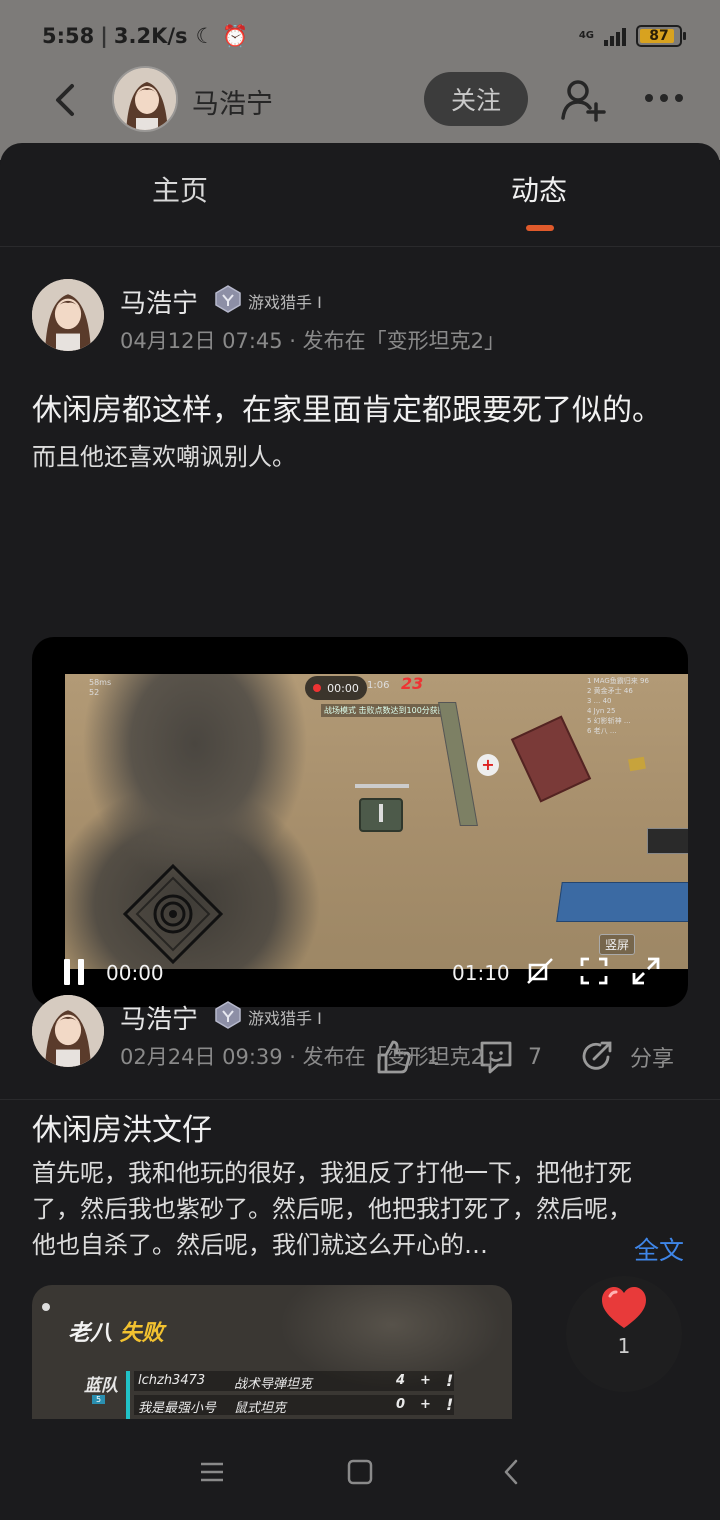 This screenshot has height=1520, width=720. I want to click on tab-home: 主页, so click(180, 189).